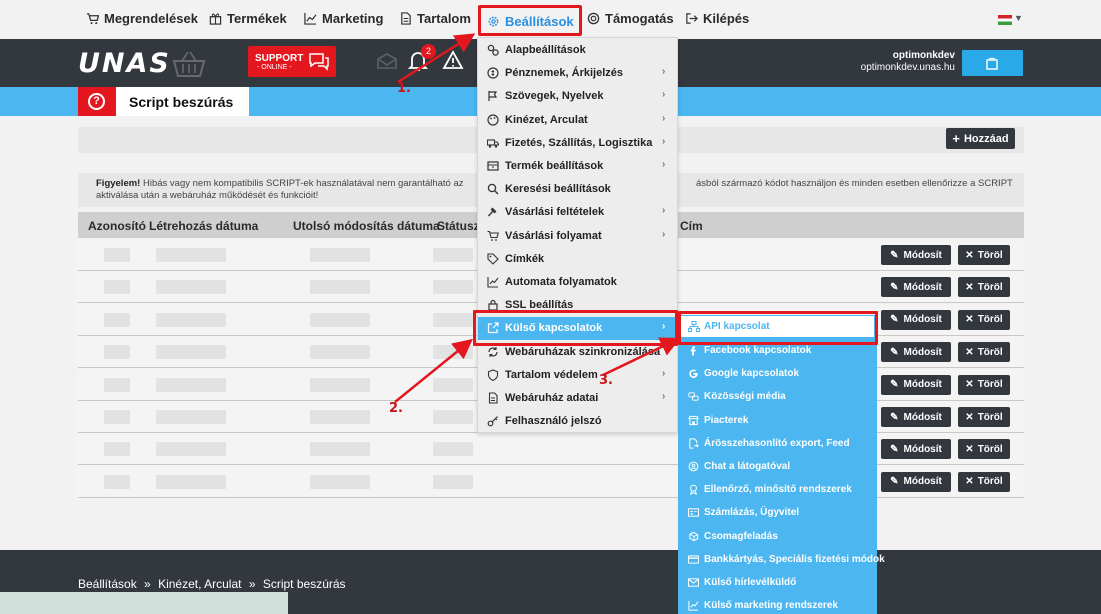 This screenshot has width=1101, height=614. Describe the element at coordinates (990, 320) in the screenshot. I see `delete-button-label: Töröl` at that location.